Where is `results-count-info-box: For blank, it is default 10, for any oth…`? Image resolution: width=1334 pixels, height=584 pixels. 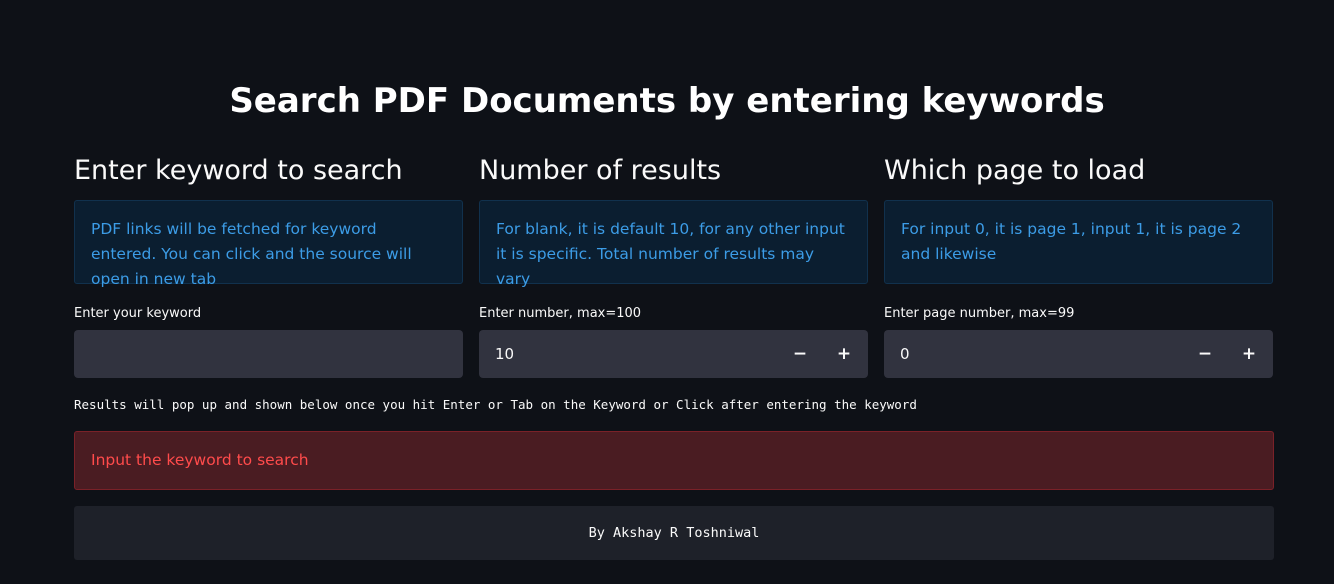 results-count-info-box: For blank, it is default 10, for any oth… is located at coordinates (673, 244).